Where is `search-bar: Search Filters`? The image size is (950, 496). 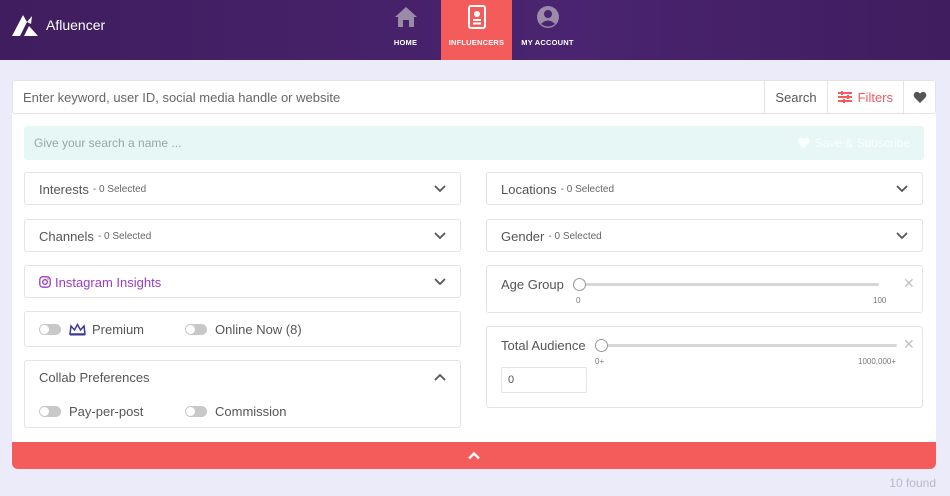 search-bar: Search Filters is located at coordinates (474, 97).